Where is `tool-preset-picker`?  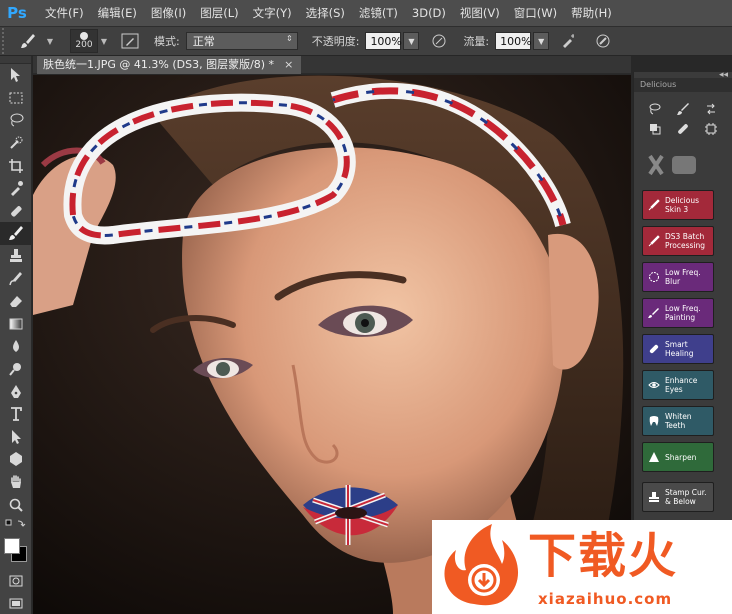
tool-preset-picker is located at coordinates (28, 41).